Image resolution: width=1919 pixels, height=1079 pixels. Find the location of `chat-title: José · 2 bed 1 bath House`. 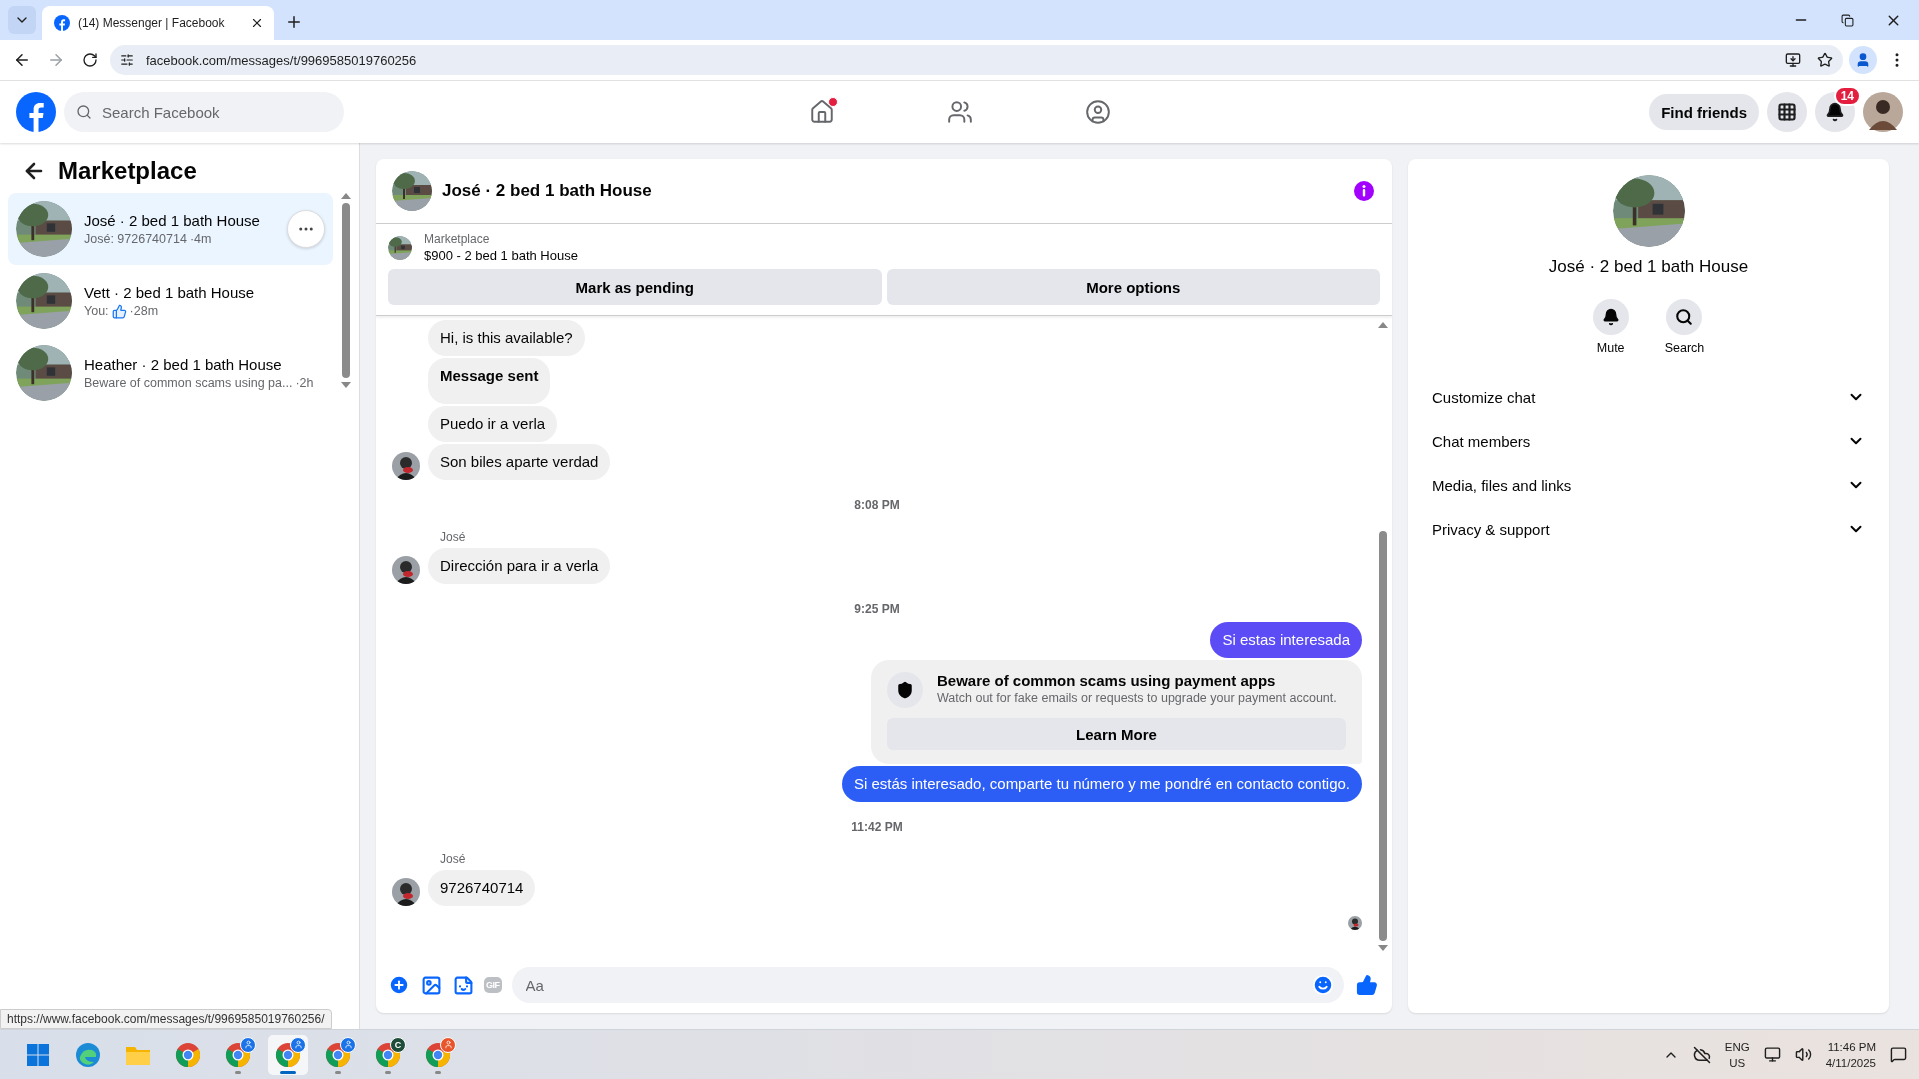

chat-title: José · 2 bed 1 bath House is located at coordinates (547, 191).